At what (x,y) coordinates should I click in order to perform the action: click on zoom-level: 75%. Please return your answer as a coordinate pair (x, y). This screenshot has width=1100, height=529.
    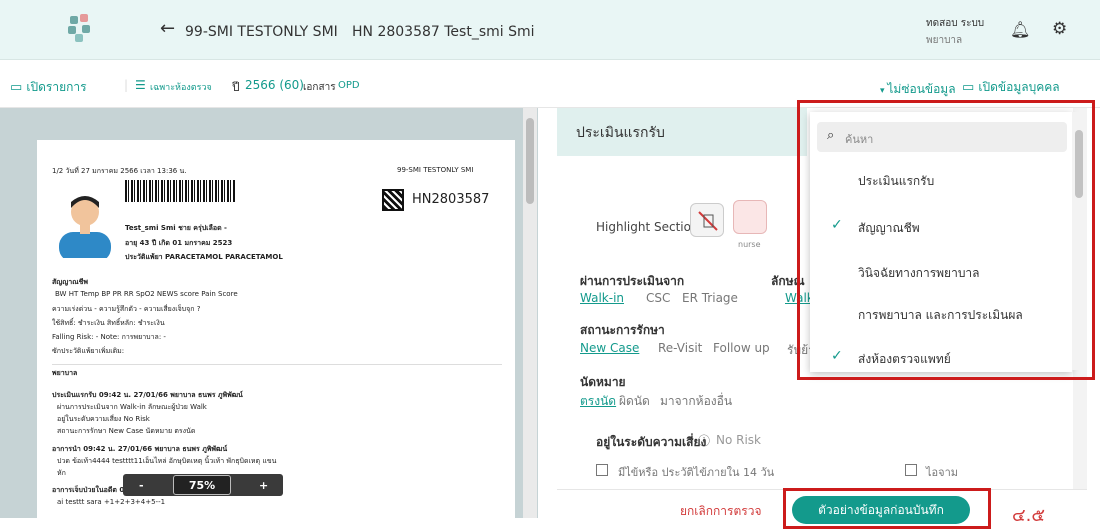
    Looking at the image, I should click on (202, 485).